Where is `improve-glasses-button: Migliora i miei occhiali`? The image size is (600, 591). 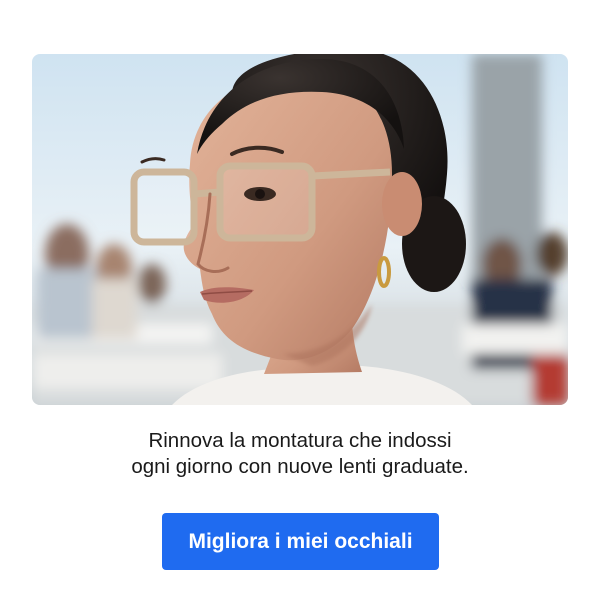 improve-glasses-button: Migliora i miei occhiali is located at coordinates (300, 541).